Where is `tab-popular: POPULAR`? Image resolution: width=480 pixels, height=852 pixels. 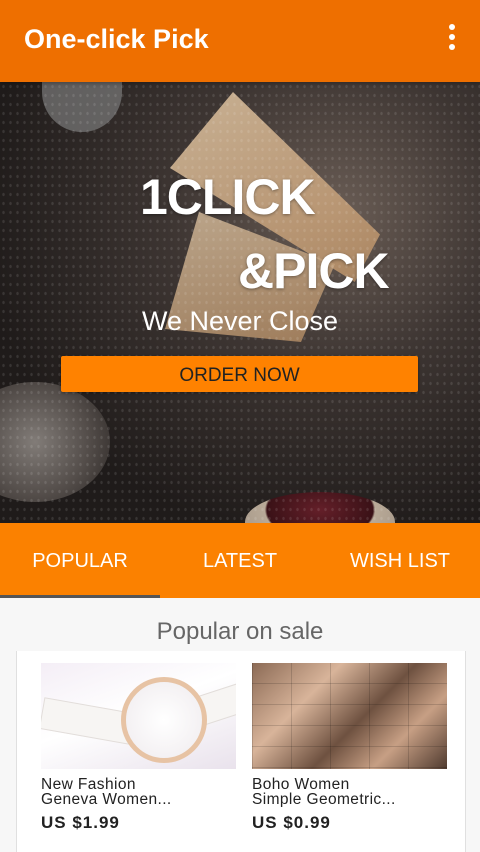 tab-popular: POPULAR is located at coordinates (80, 560).